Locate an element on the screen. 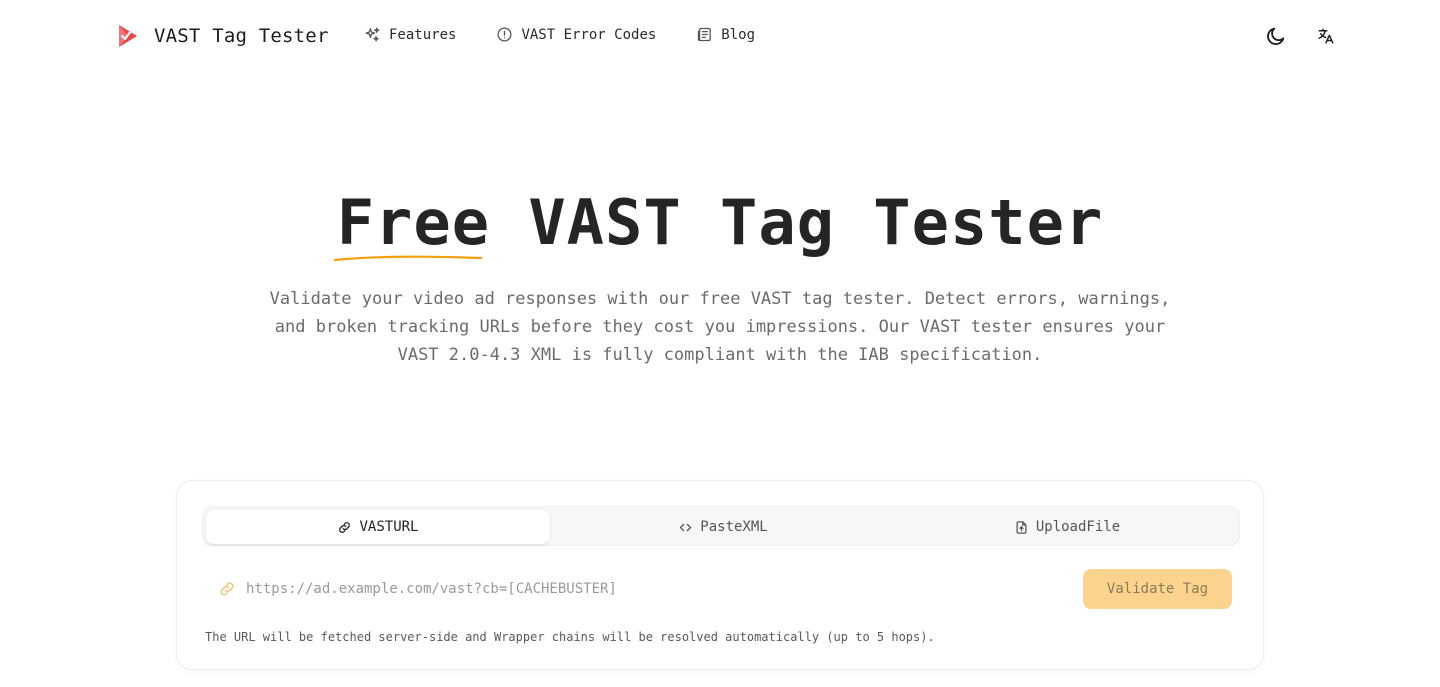 This screenshot has width=1440, height=687. file-upload-icon is located at coordinates (1021, 527).